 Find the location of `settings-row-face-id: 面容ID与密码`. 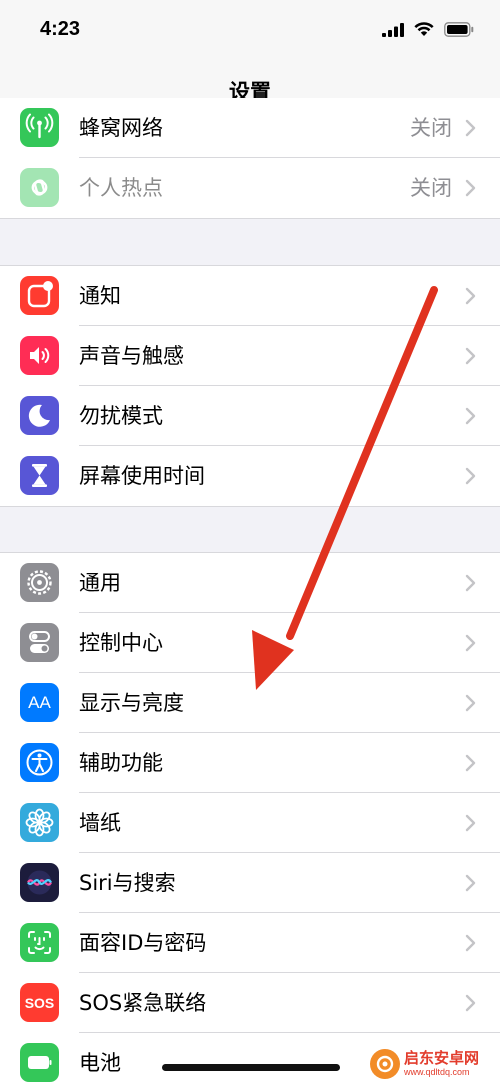

settings-row-face-id: 面容ID与密码 is located at coordinates (250, 943).